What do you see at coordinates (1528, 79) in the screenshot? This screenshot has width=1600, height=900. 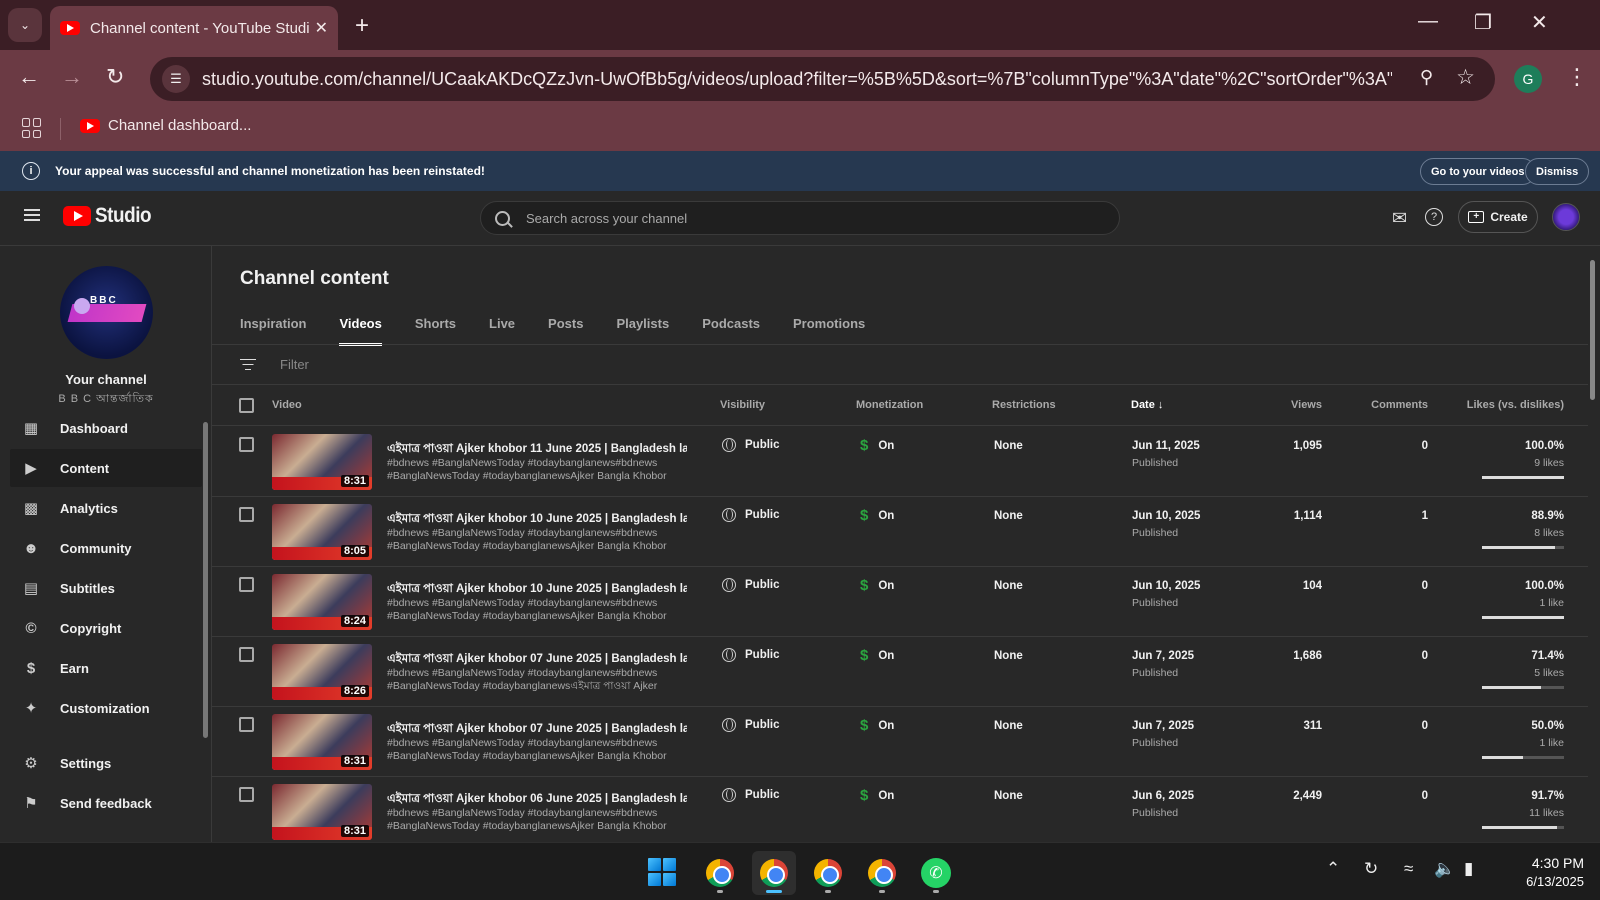 I see `profile-avatar: G` at bounding box center [1528, 79].